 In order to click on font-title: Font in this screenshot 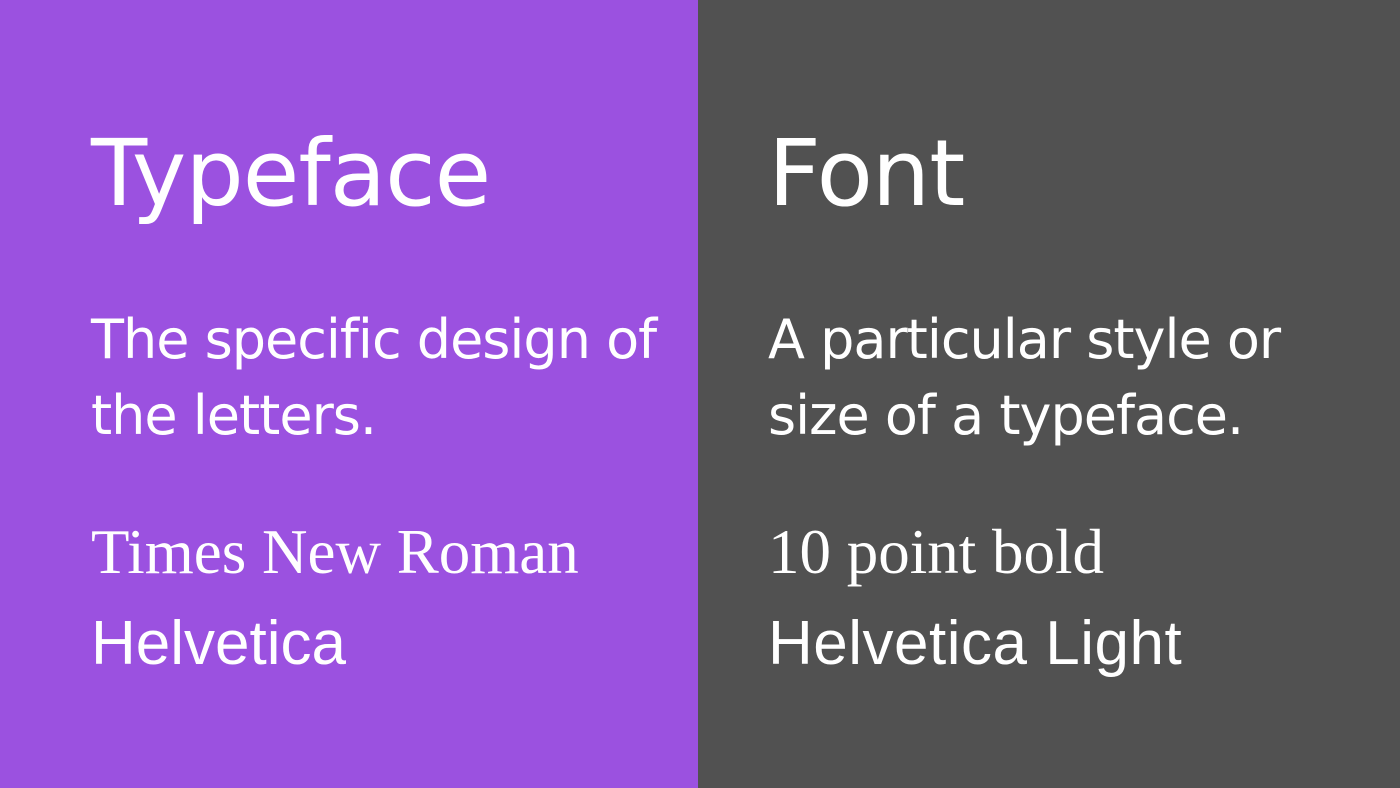, I will do `click(866, 173)`.